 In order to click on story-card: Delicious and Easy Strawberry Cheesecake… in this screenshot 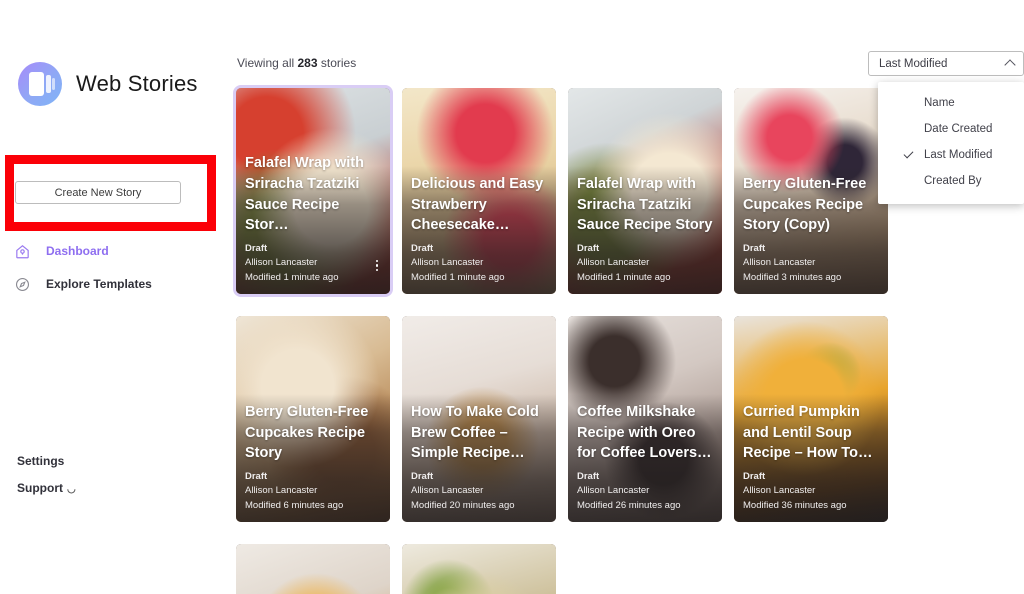, I will do `click(479, 191)`.